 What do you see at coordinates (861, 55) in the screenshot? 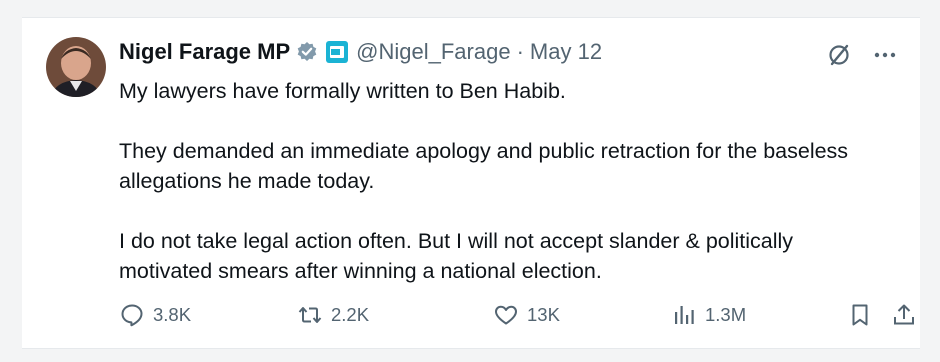
I see `tweet-top-icons` at bounding box center [861, 55].